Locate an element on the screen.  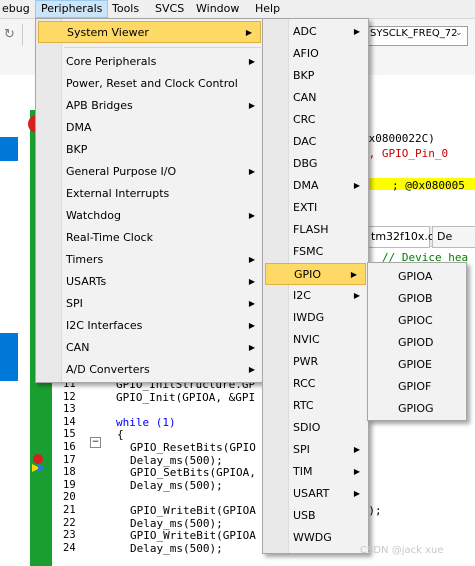
menu-item-label: Power, Reset and Clock Control is located at coordinates (152, 83).